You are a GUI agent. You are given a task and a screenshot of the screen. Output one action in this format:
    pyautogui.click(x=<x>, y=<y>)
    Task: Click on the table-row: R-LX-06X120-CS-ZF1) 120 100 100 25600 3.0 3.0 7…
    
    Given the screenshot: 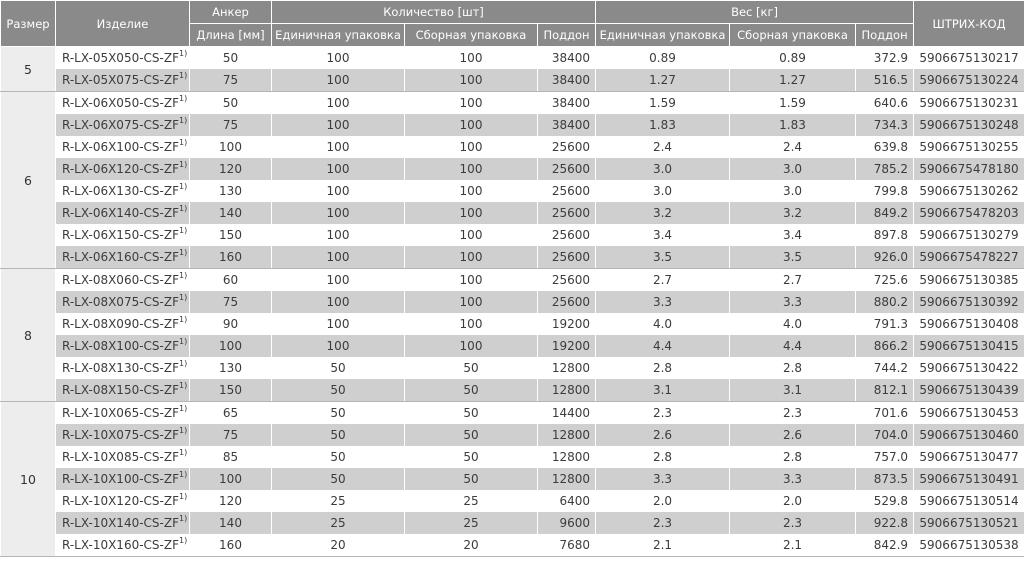 What is the action you would take?
    pyautogui.click(x=512, y=169)
    